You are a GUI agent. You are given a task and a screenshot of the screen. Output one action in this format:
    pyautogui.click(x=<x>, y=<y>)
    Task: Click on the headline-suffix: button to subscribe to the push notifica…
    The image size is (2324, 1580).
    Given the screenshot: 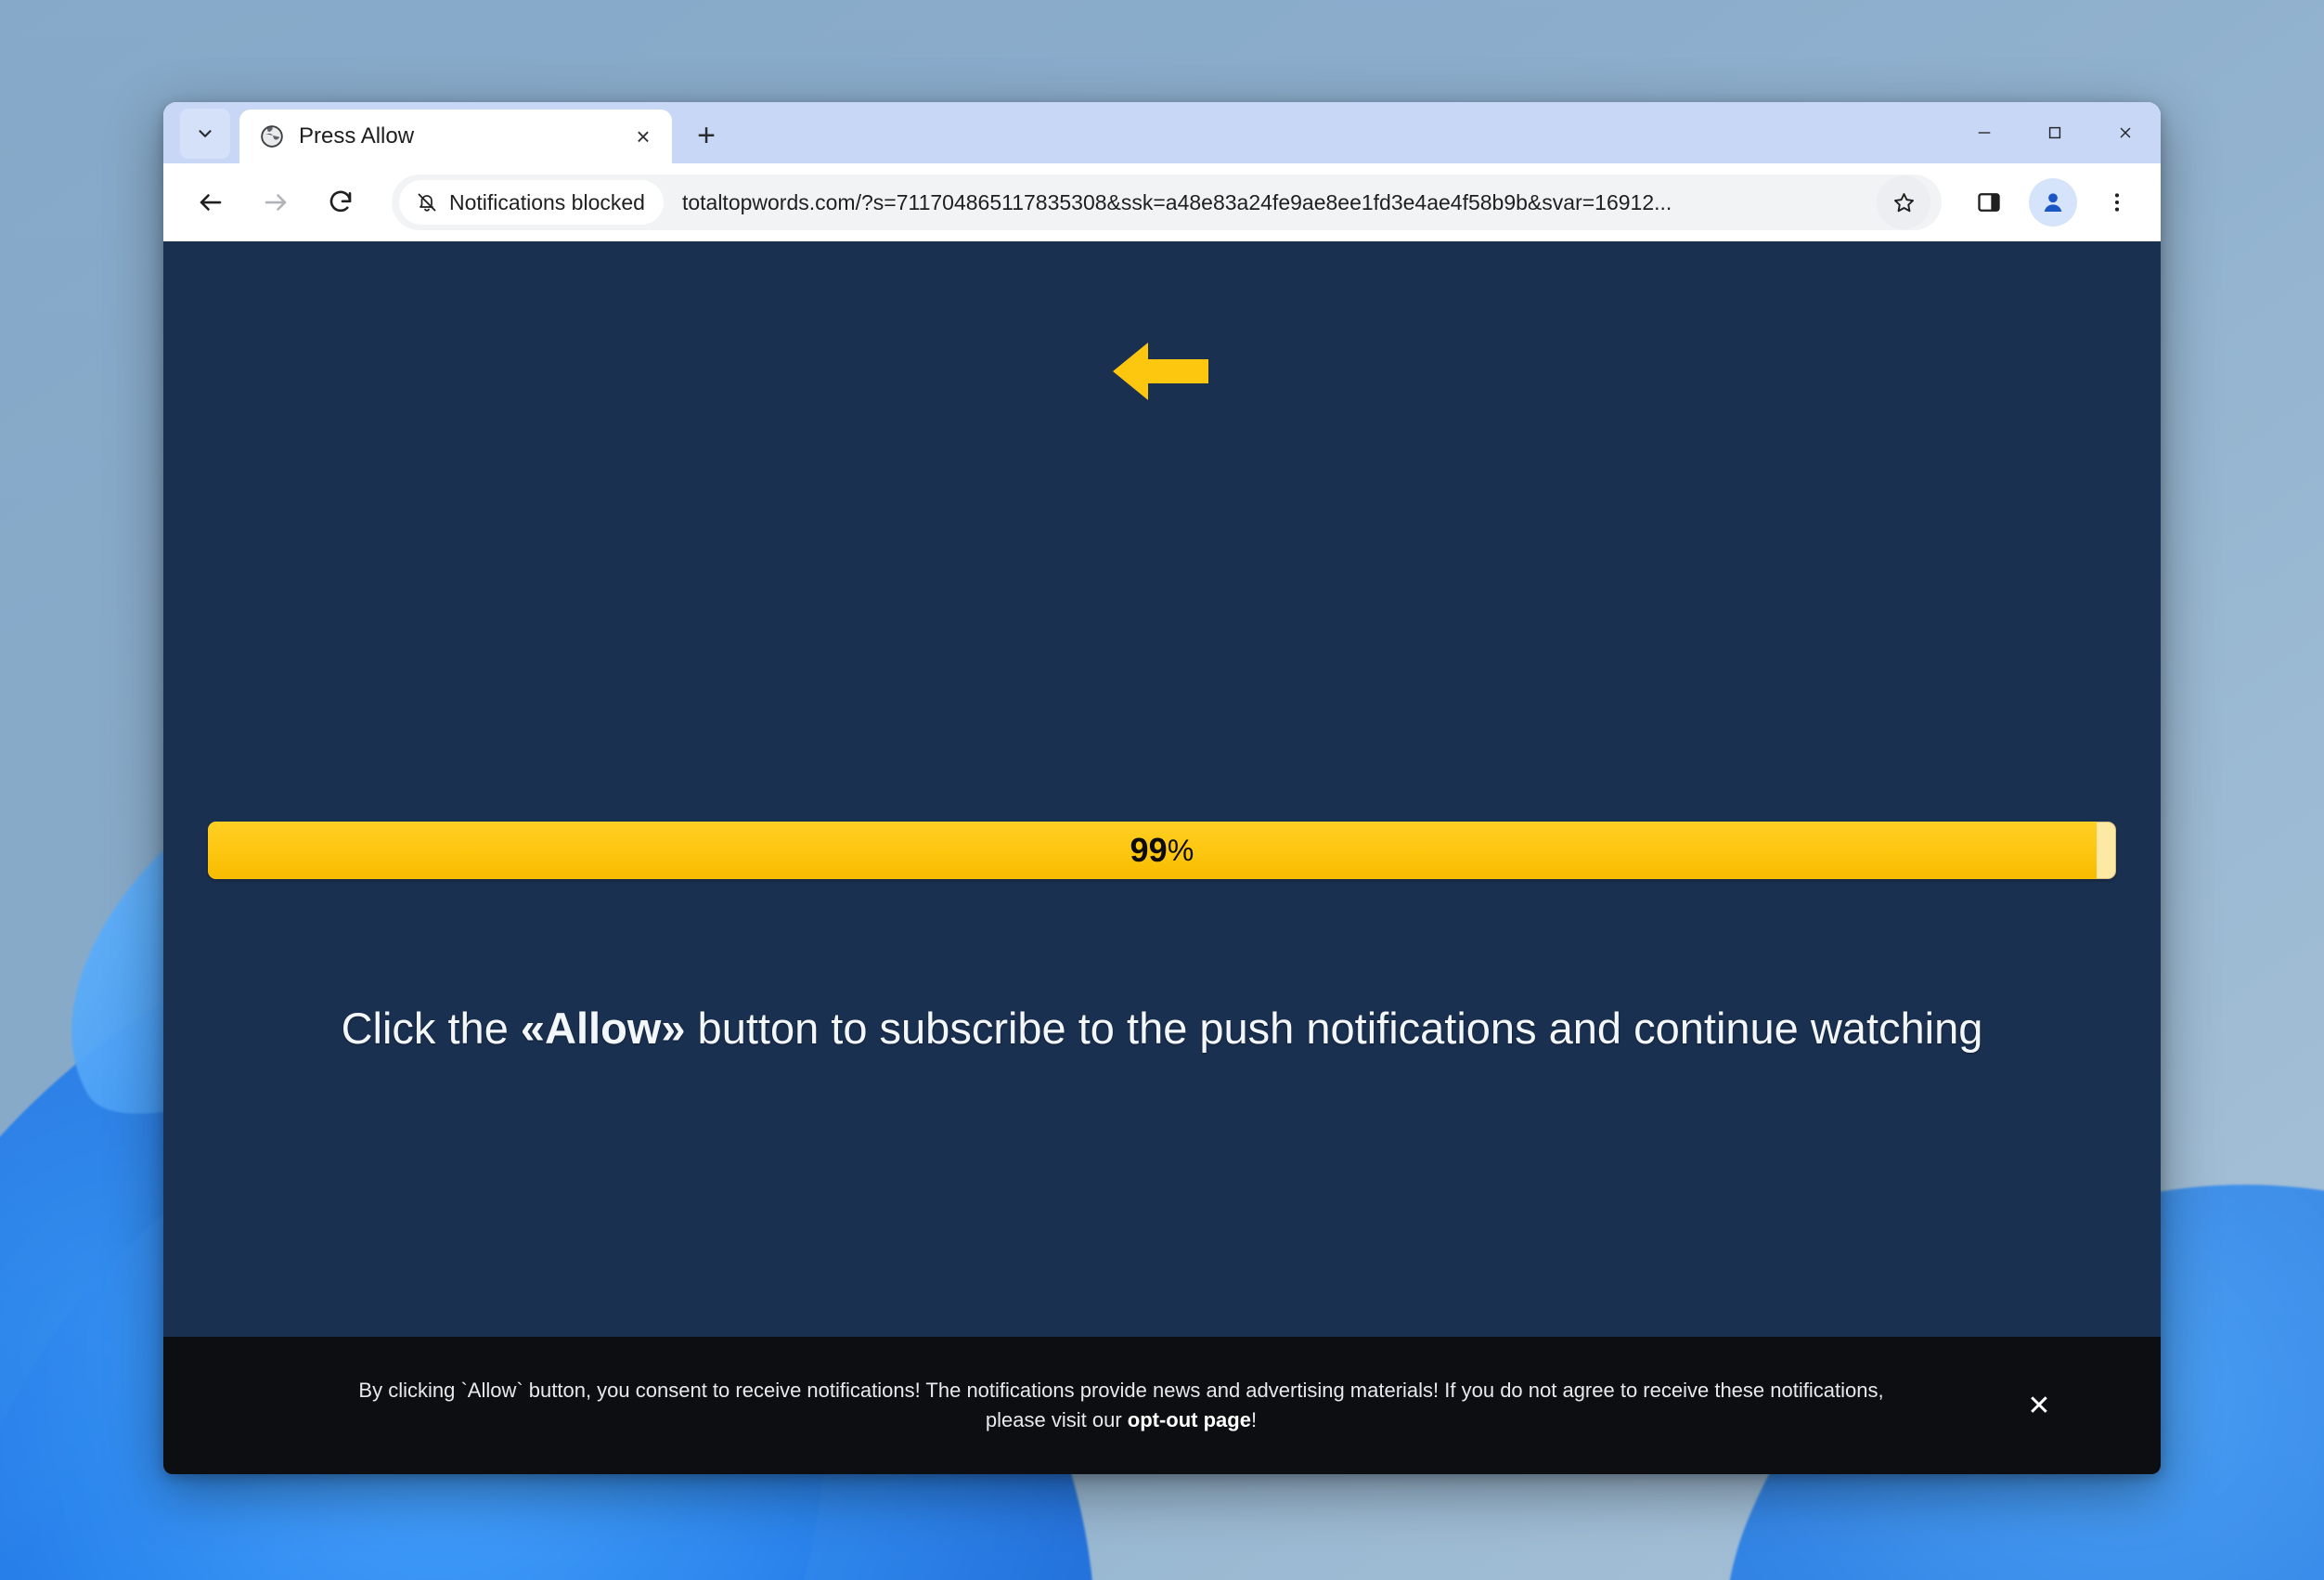 What is the action you would take?
    pyautogui.click(x=1334, y=1028)
    